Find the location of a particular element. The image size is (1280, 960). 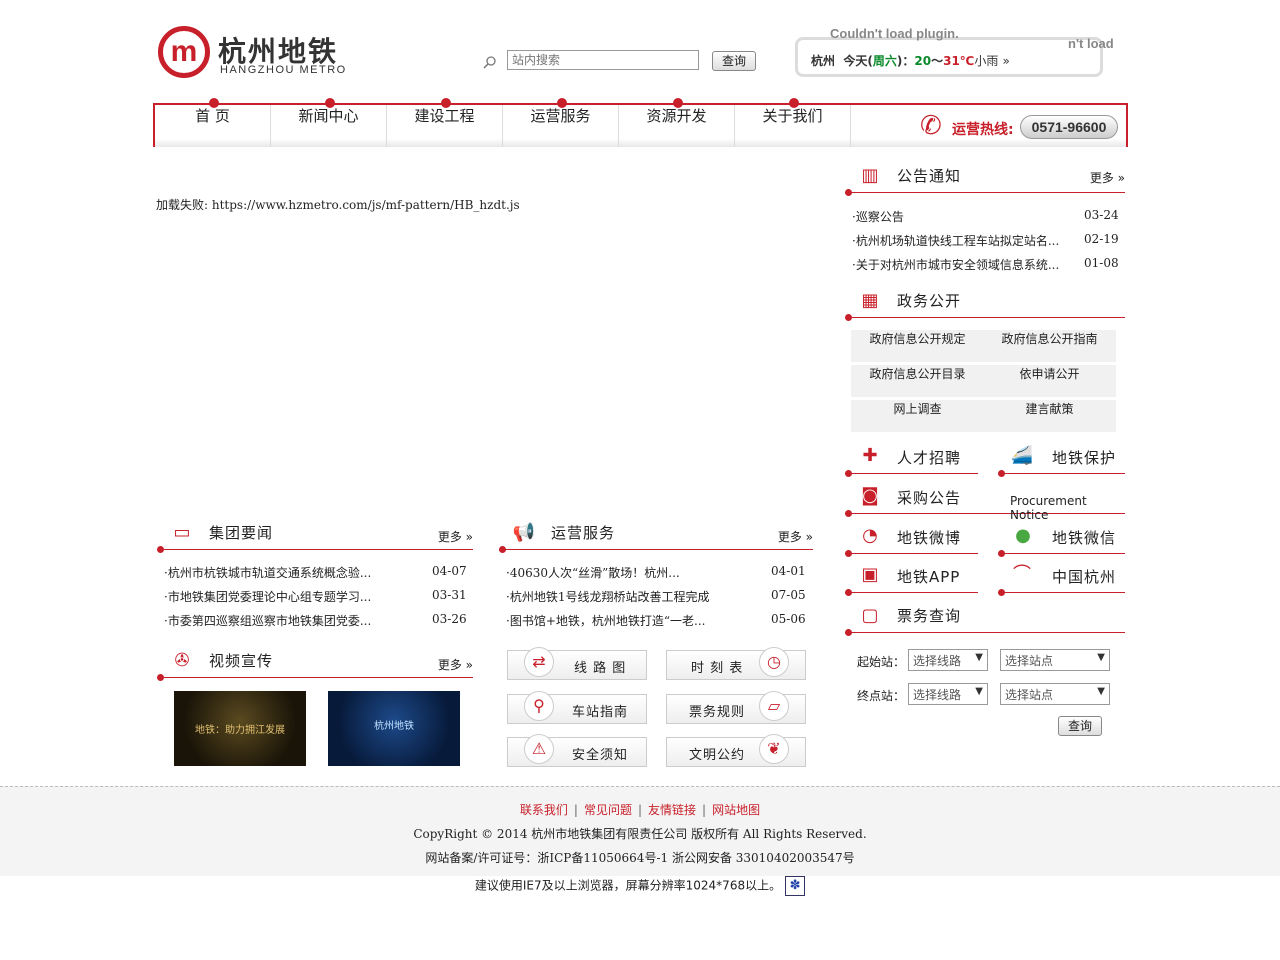

search-input is located at coordinates (603, 60).